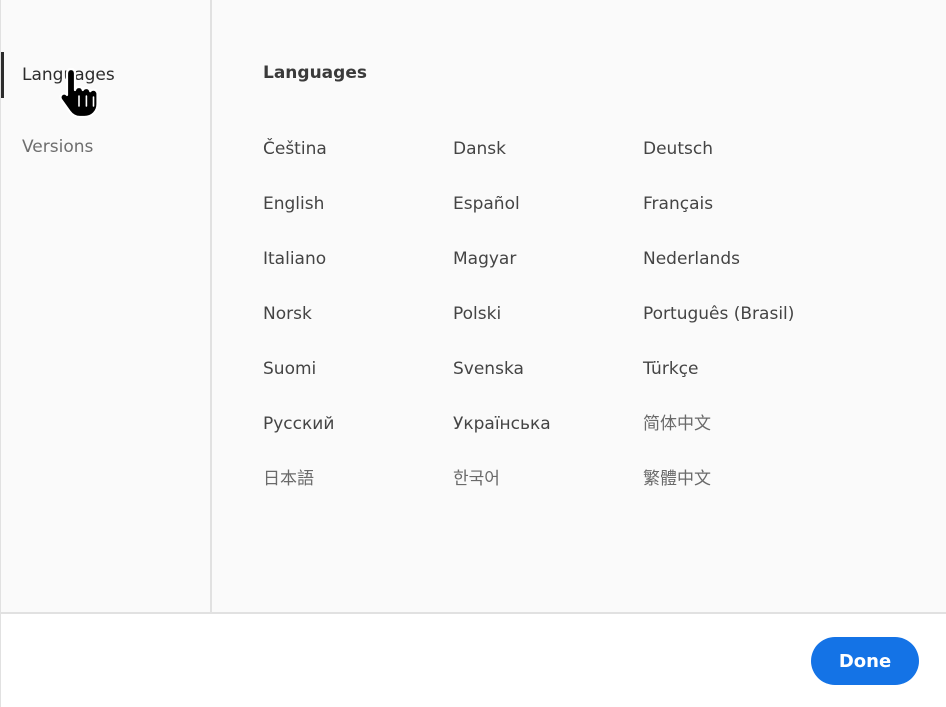  Describe the element at coordinates (753, 204) in the screenshot. I see `language-option-francais: Français` at that location.